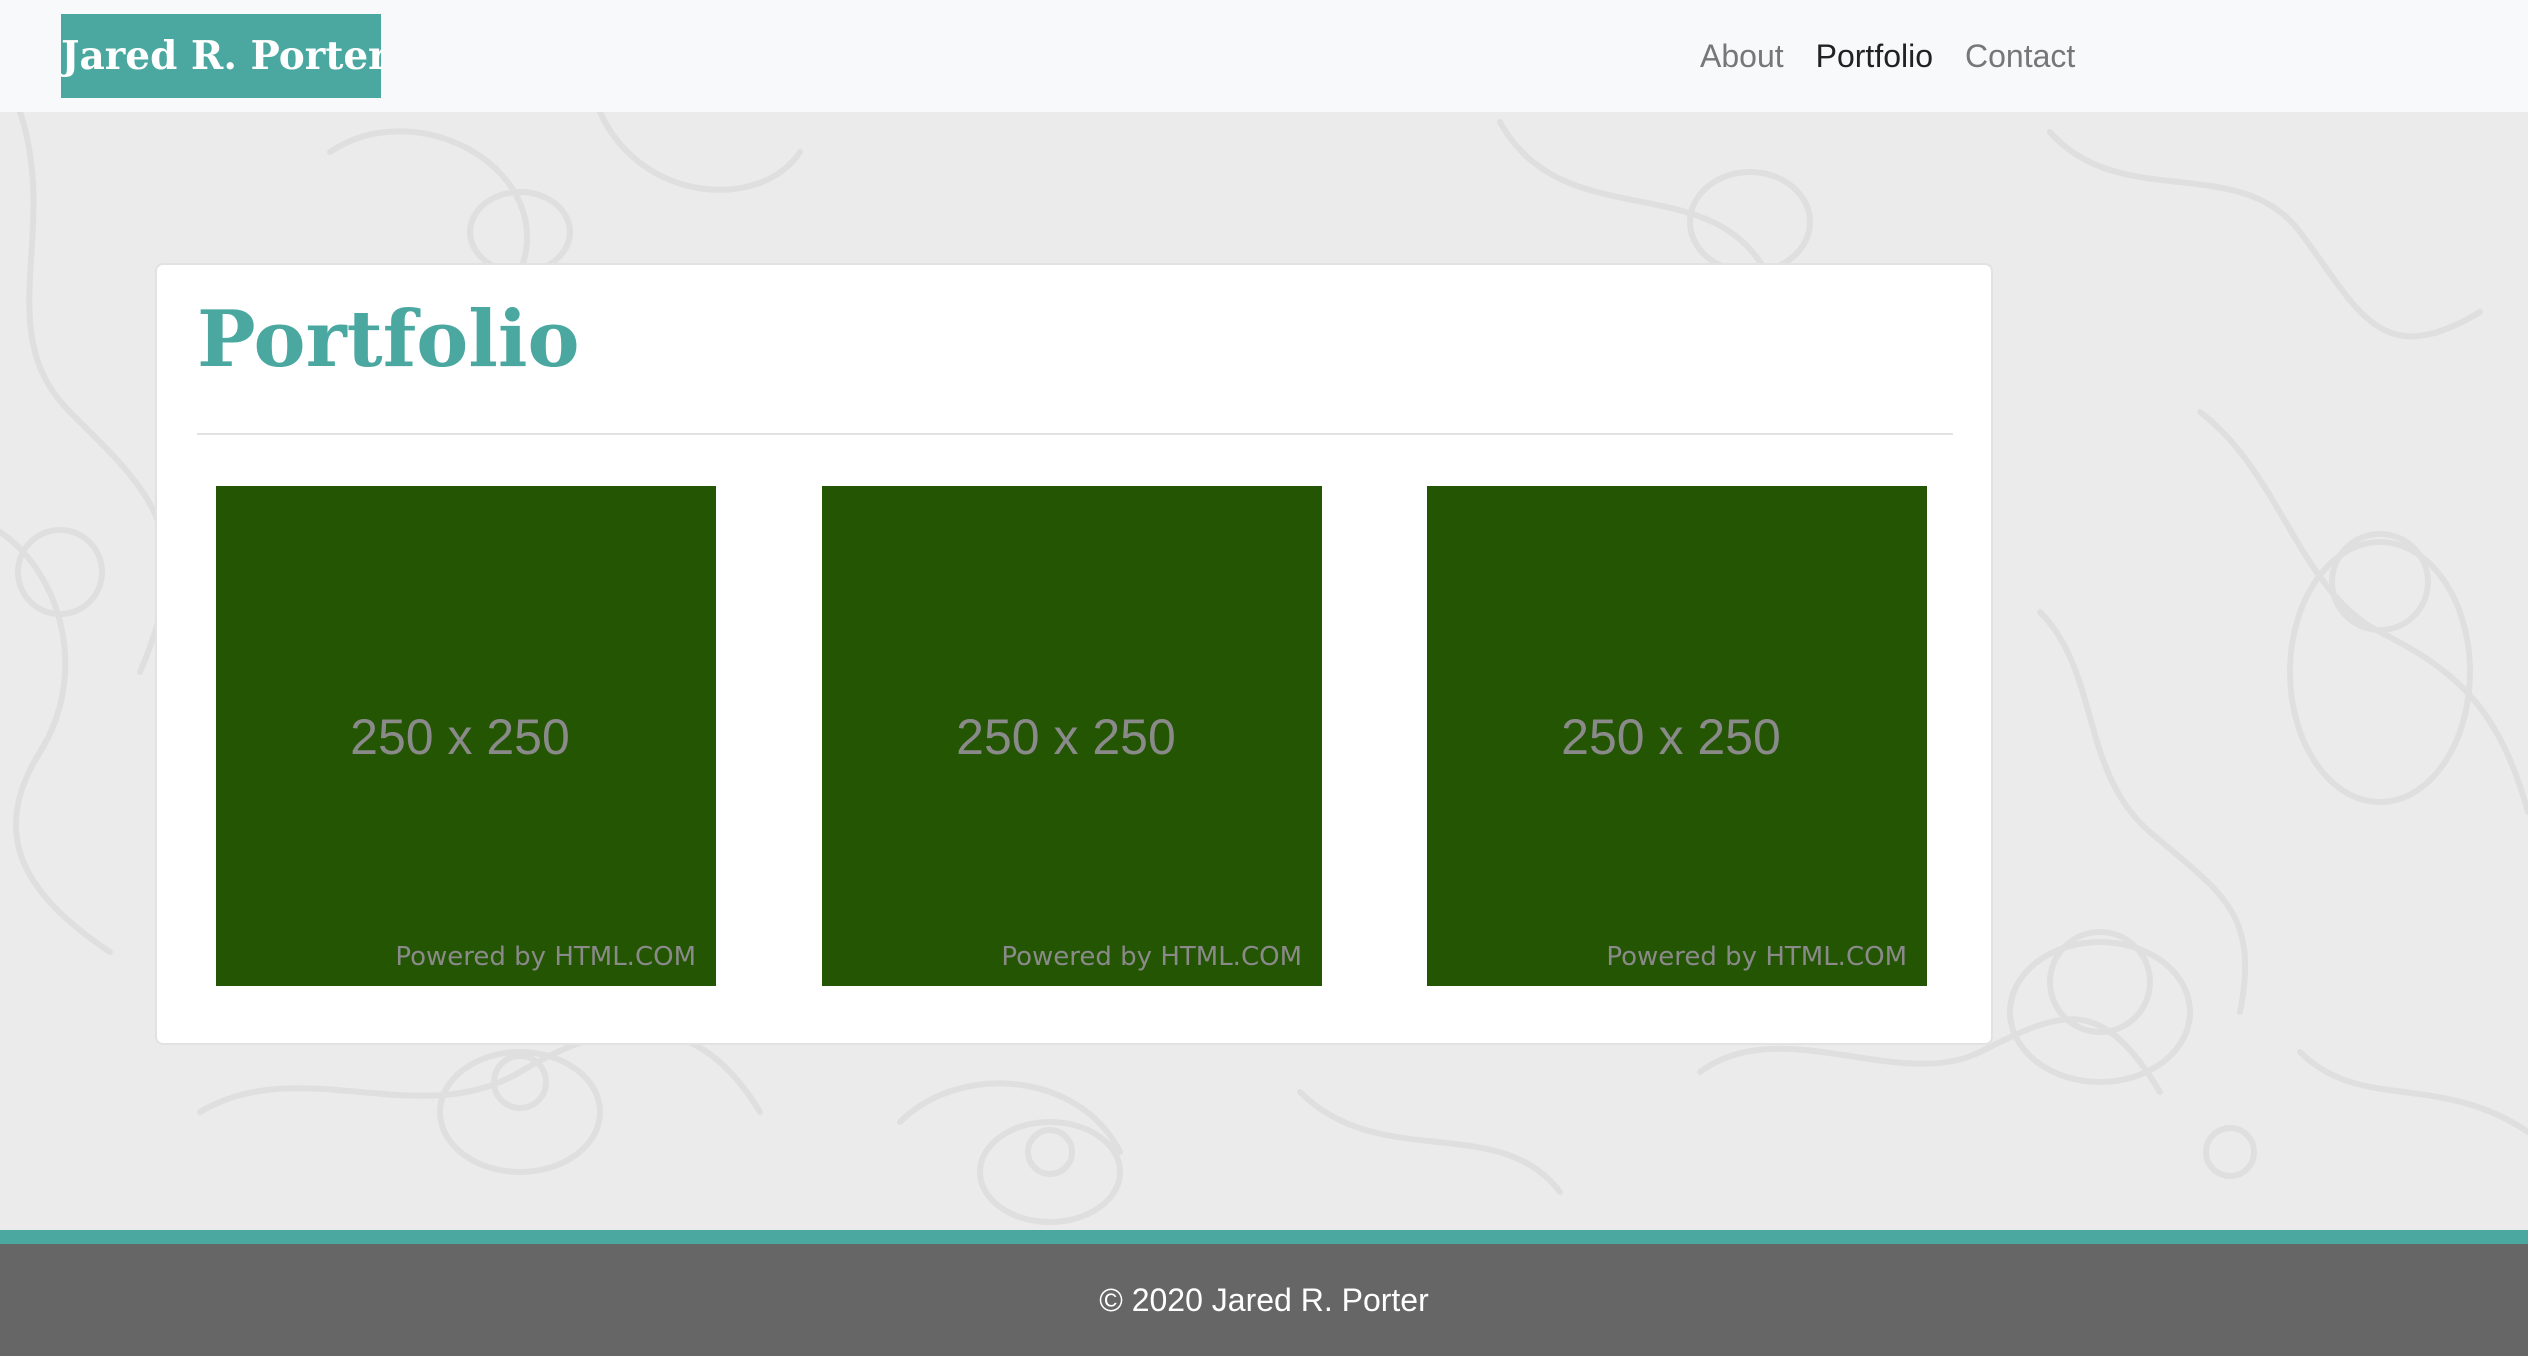 This screenshot has height=1356, width=2528. What do you see at coordinates (1264, 1237) in the screenshot?
I see `footer-accent-bar` at bounding box center [1264, 1237].